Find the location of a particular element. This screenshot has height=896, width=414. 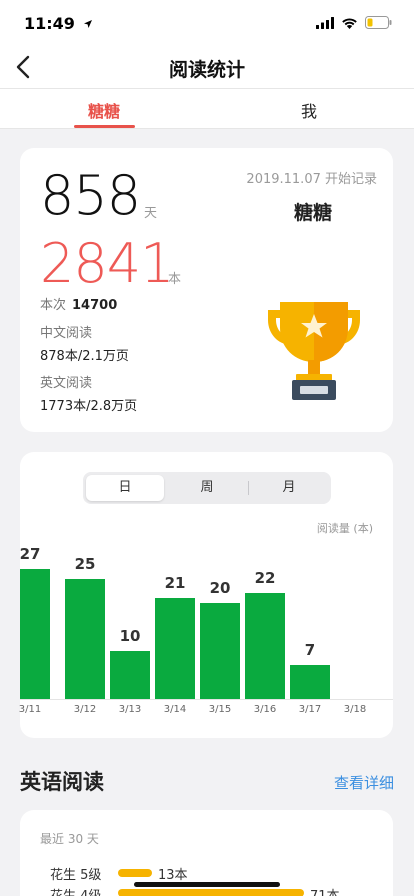

trophy-icon is located at coordinates (314, 351).